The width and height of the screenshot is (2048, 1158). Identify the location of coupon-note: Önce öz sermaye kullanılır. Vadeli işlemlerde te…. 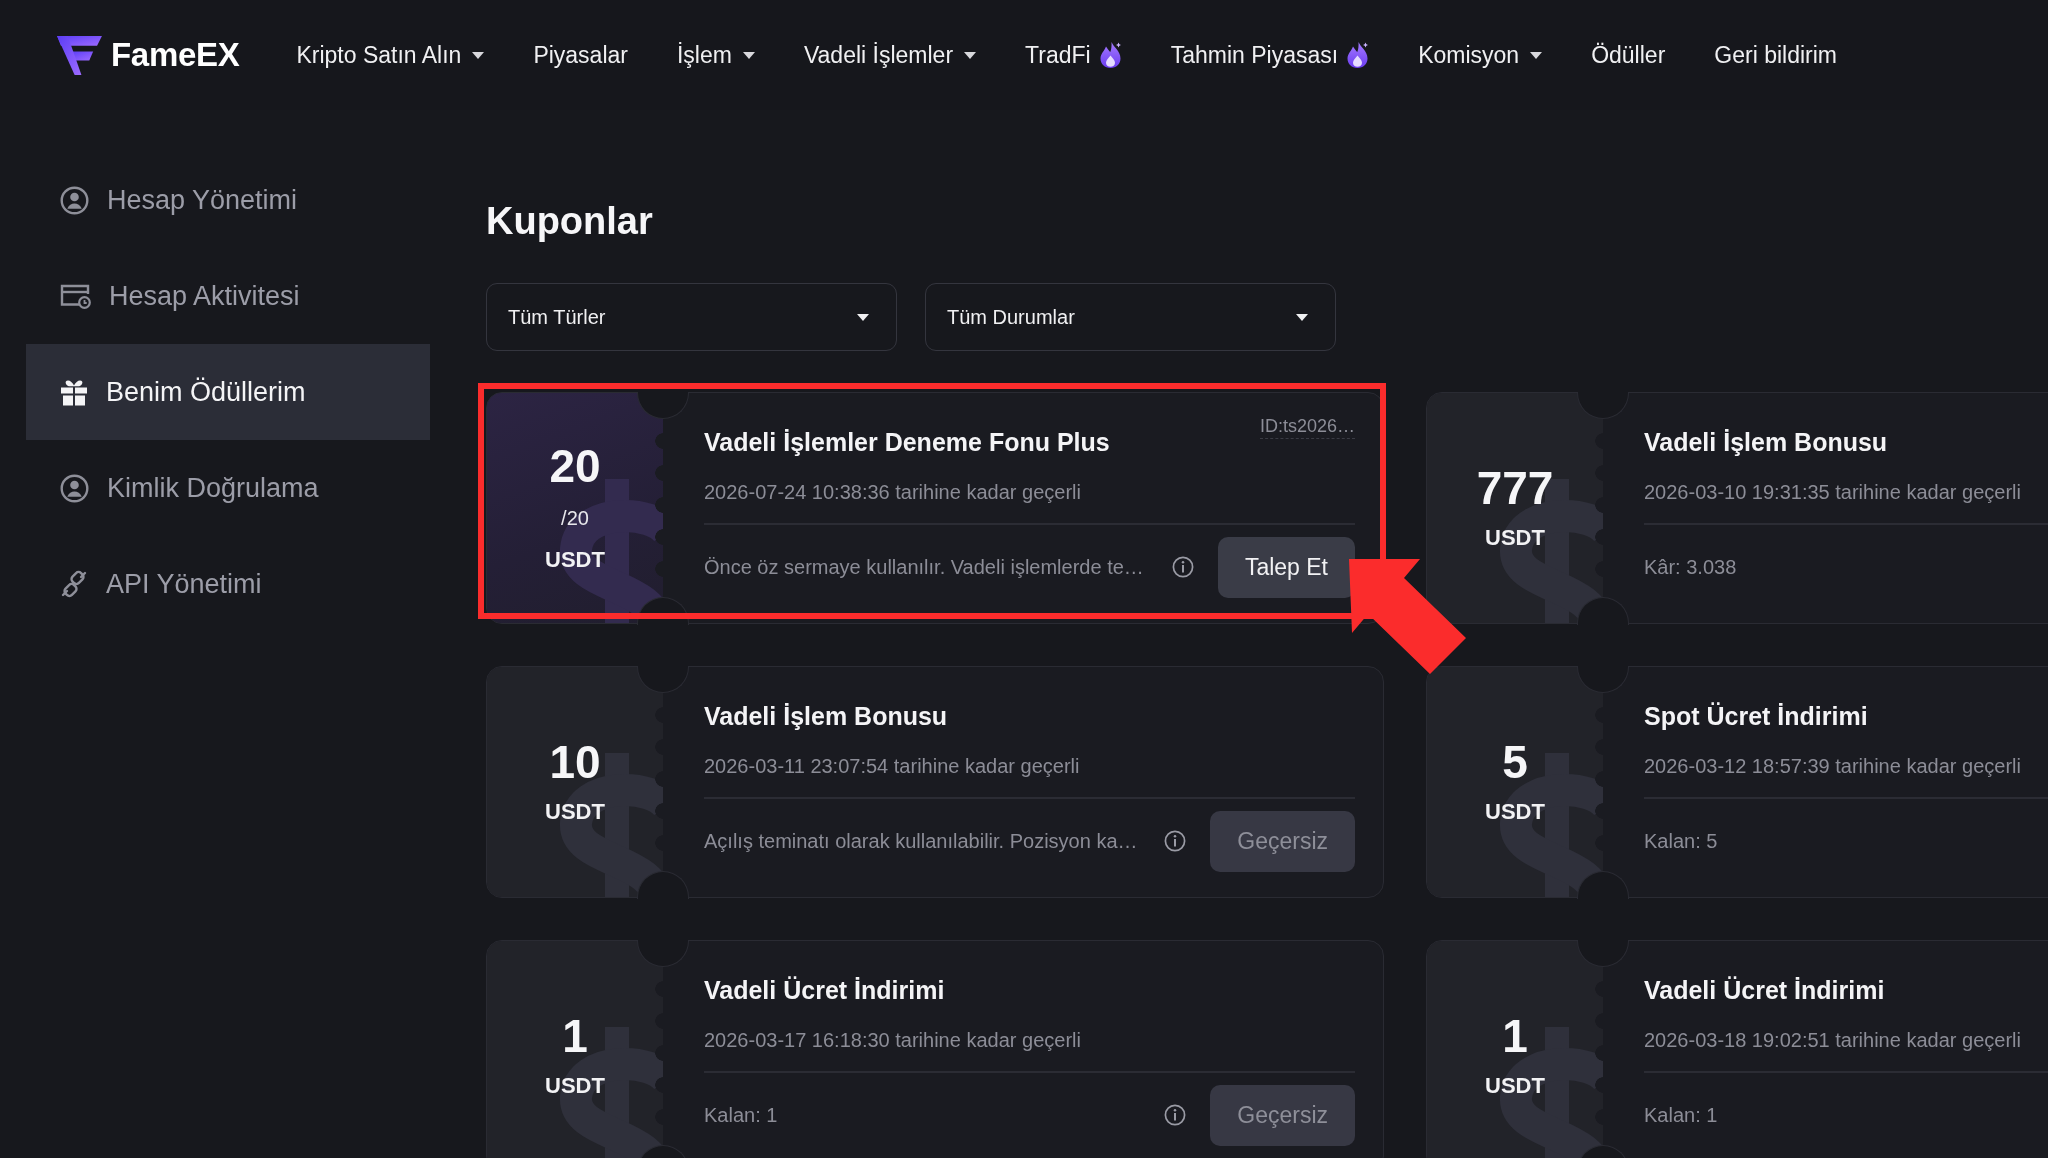
(924, 567).